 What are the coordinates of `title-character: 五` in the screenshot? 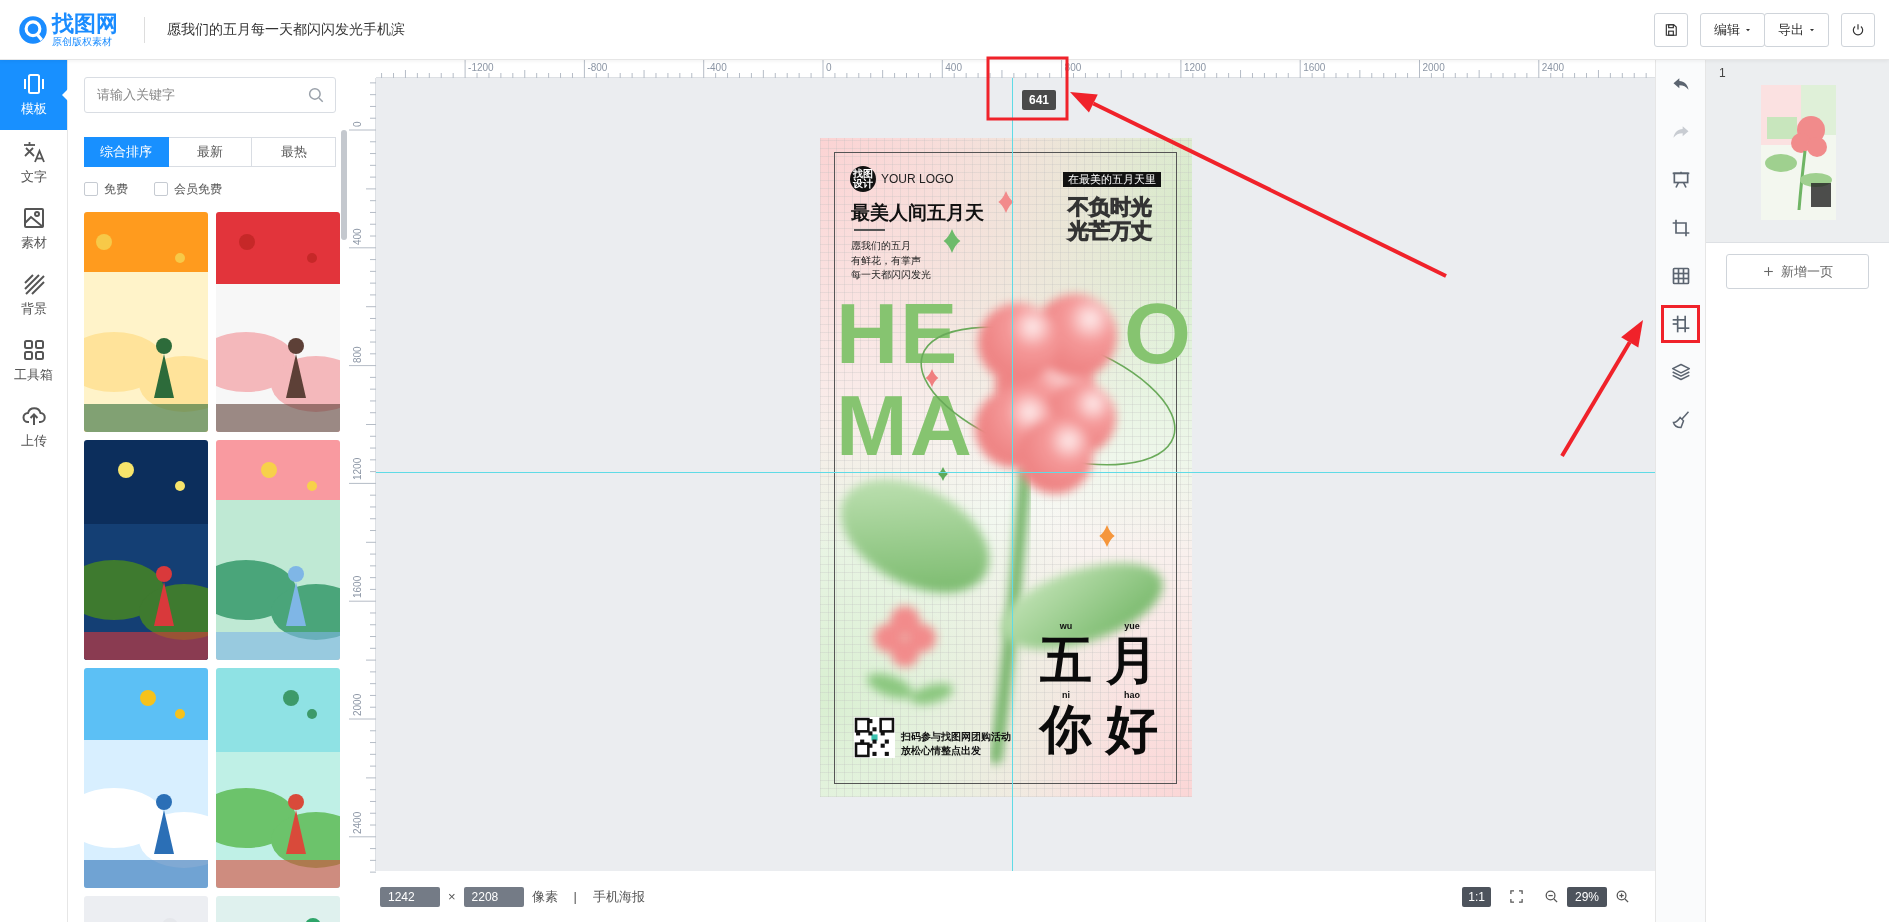 It's located at (1066, 660).